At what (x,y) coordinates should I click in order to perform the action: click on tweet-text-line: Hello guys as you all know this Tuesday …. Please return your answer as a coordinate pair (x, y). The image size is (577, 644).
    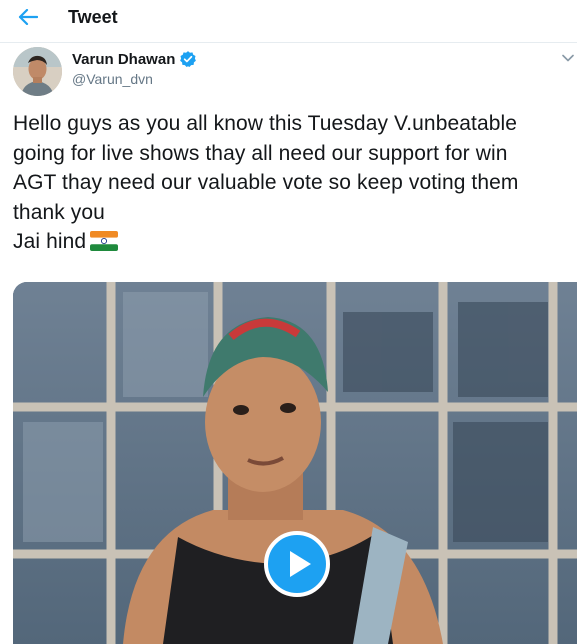
    Looking at the image, I should click on (265, 123).